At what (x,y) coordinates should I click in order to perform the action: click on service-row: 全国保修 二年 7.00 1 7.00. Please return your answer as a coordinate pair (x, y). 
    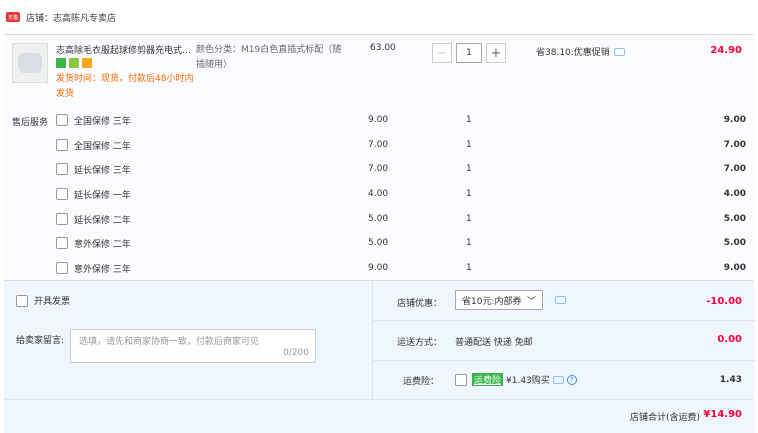
    Looking at the image, I should click on (401, 145).